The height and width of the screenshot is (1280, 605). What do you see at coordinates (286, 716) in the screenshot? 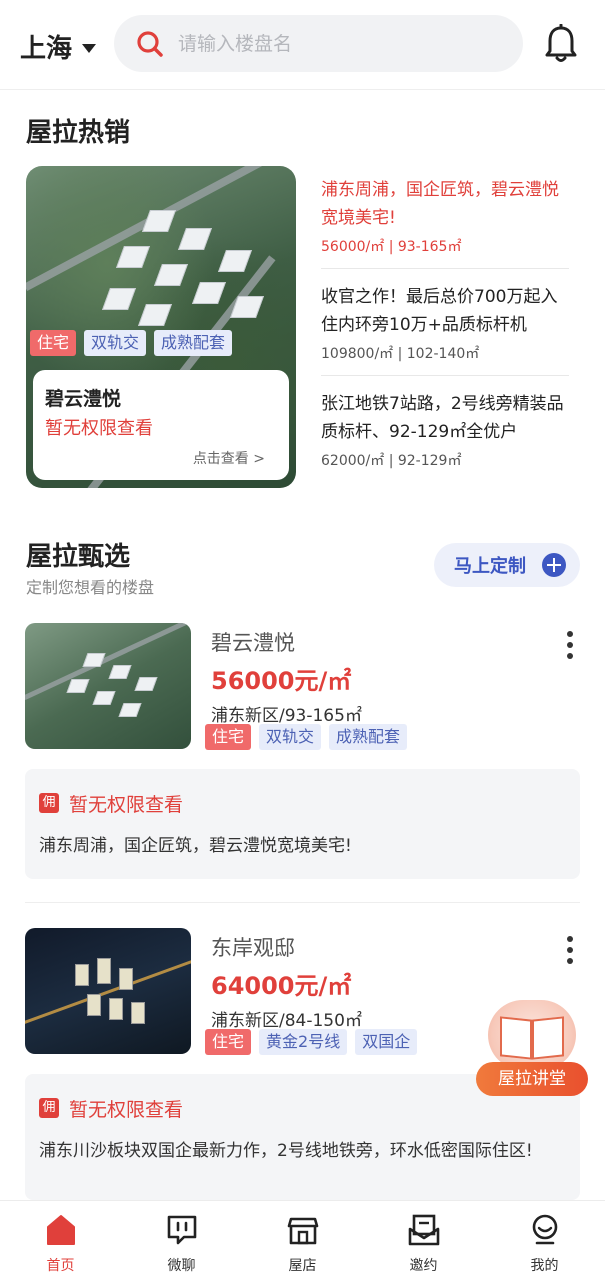
I see `listing-area: 浦东新区/93-165㎡` at bounding box center [286, 716].